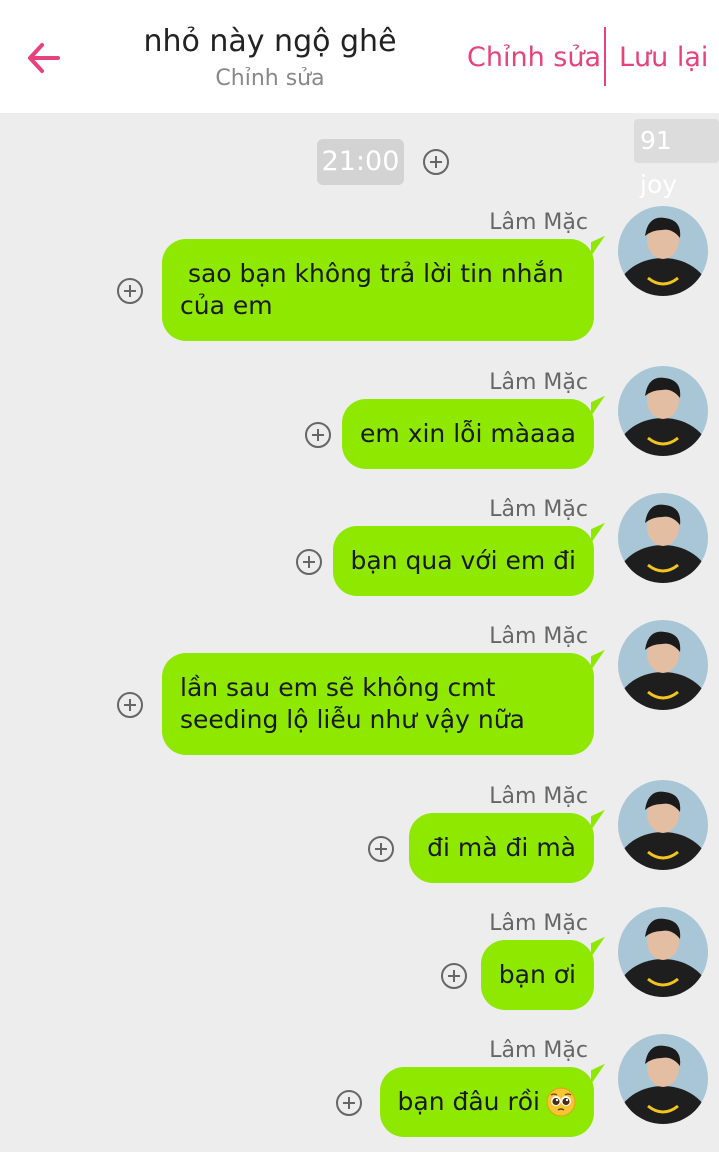 This screenshot has height=1152, width=719. Describe the element at coordinates (561, 1102) in the screenshot. I see `pleading-face-icon` at that location.